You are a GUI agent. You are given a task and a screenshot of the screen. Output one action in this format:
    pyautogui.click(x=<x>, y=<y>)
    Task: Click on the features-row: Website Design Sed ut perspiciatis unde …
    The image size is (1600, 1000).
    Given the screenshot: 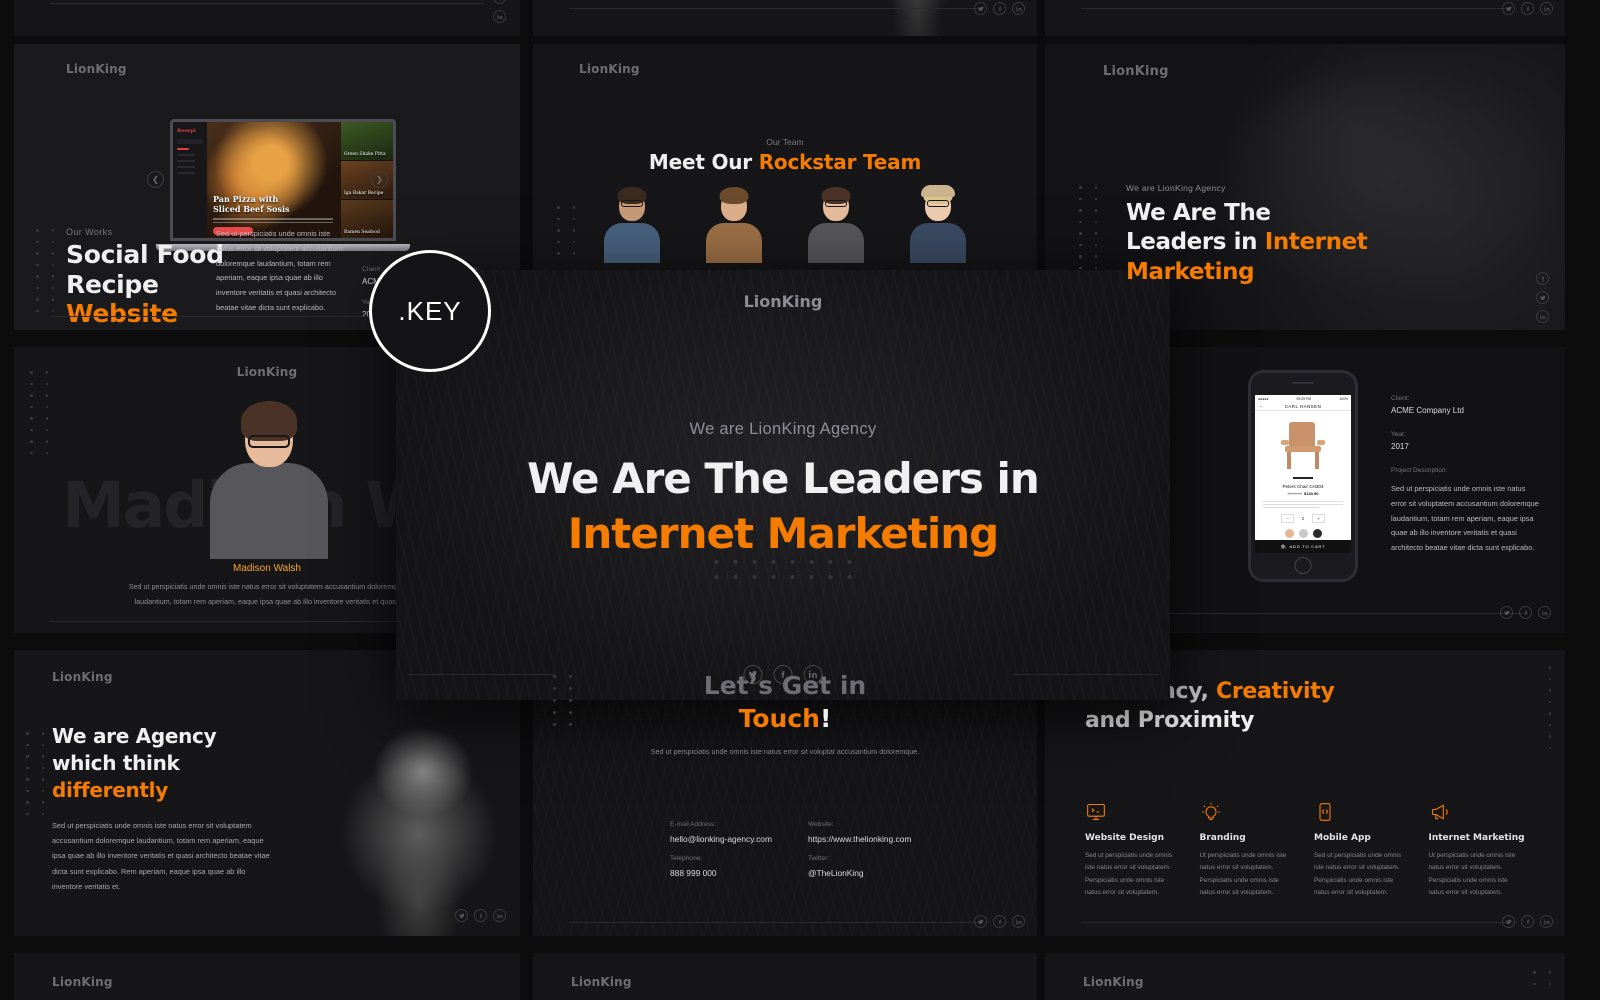 What is the action you would take?
    pyautogui.click(x=1314, y=851)
    